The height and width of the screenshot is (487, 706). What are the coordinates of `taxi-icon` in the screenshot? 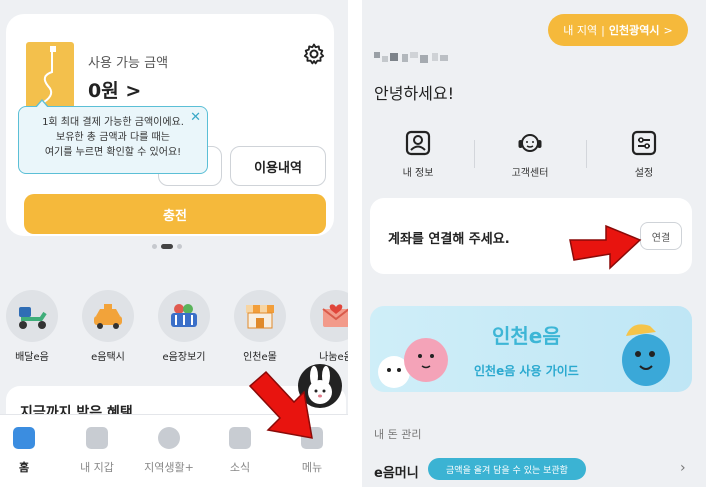 It's located at (108, 316).